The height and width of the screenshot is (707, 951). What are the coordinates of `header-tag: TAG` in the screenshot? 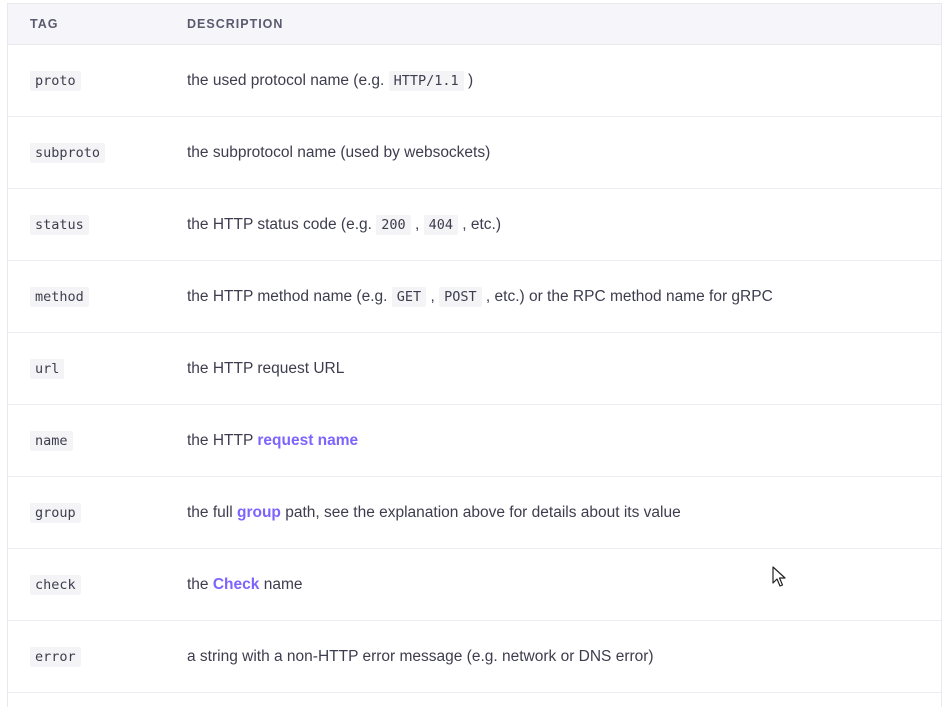 It's located at (44, 24).